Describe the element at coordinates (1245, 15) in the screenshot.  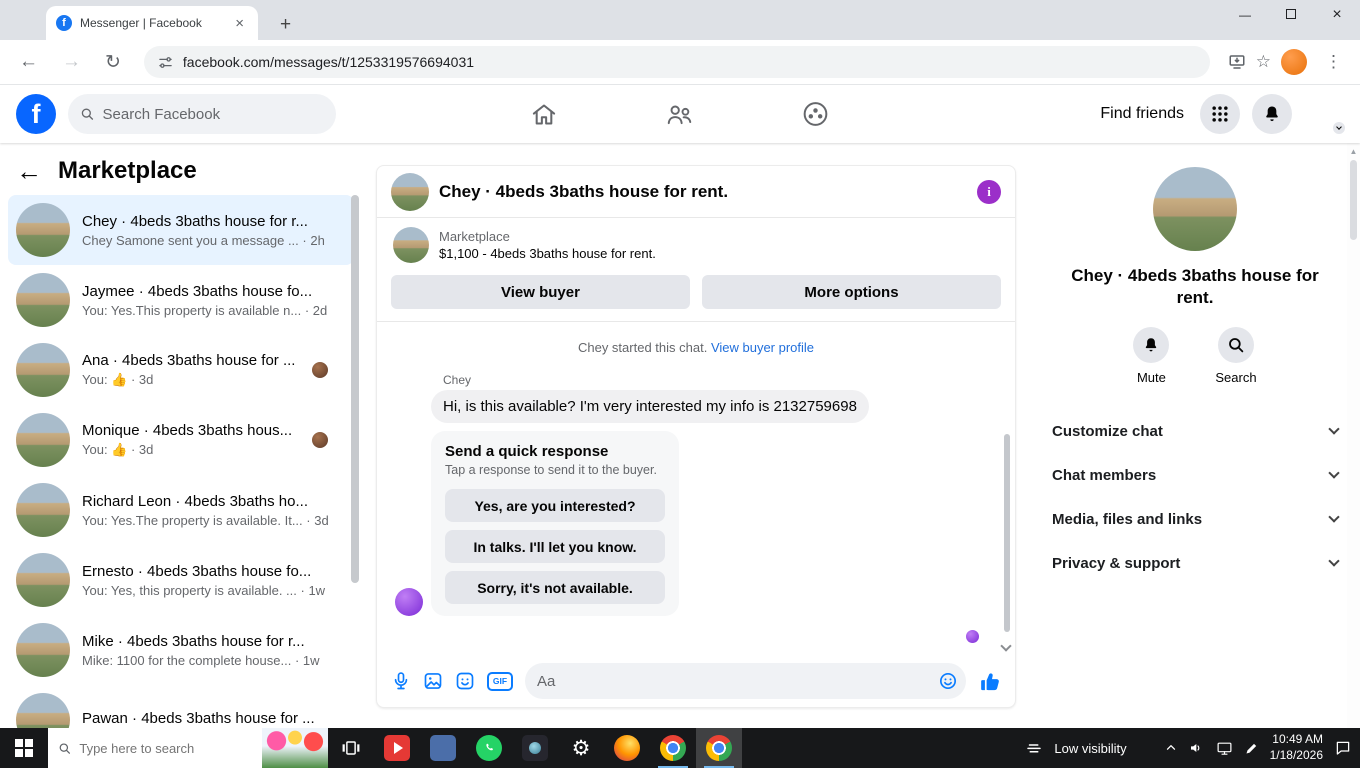
I see `minimize-button: —` at that location.